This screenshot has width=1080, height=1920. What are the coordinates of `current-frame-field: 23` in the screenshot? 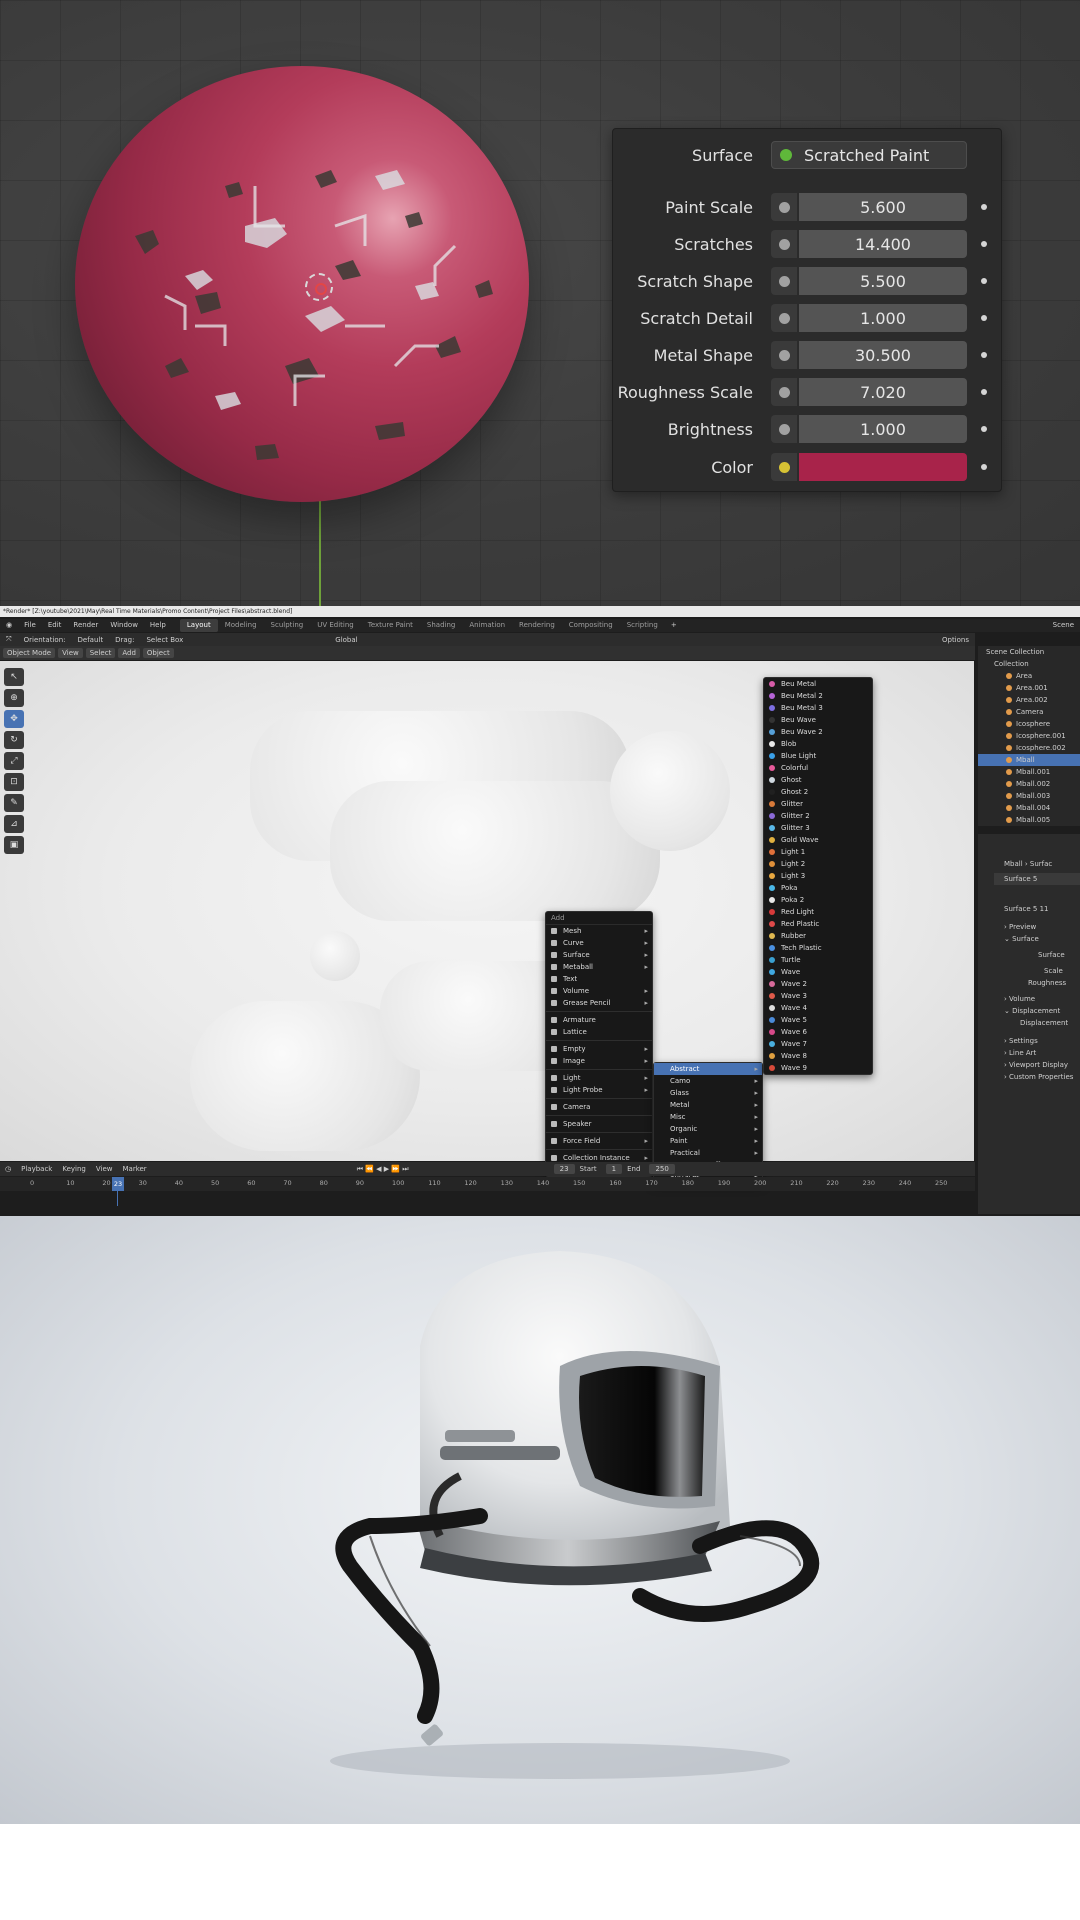 It's located at (564, 1169).